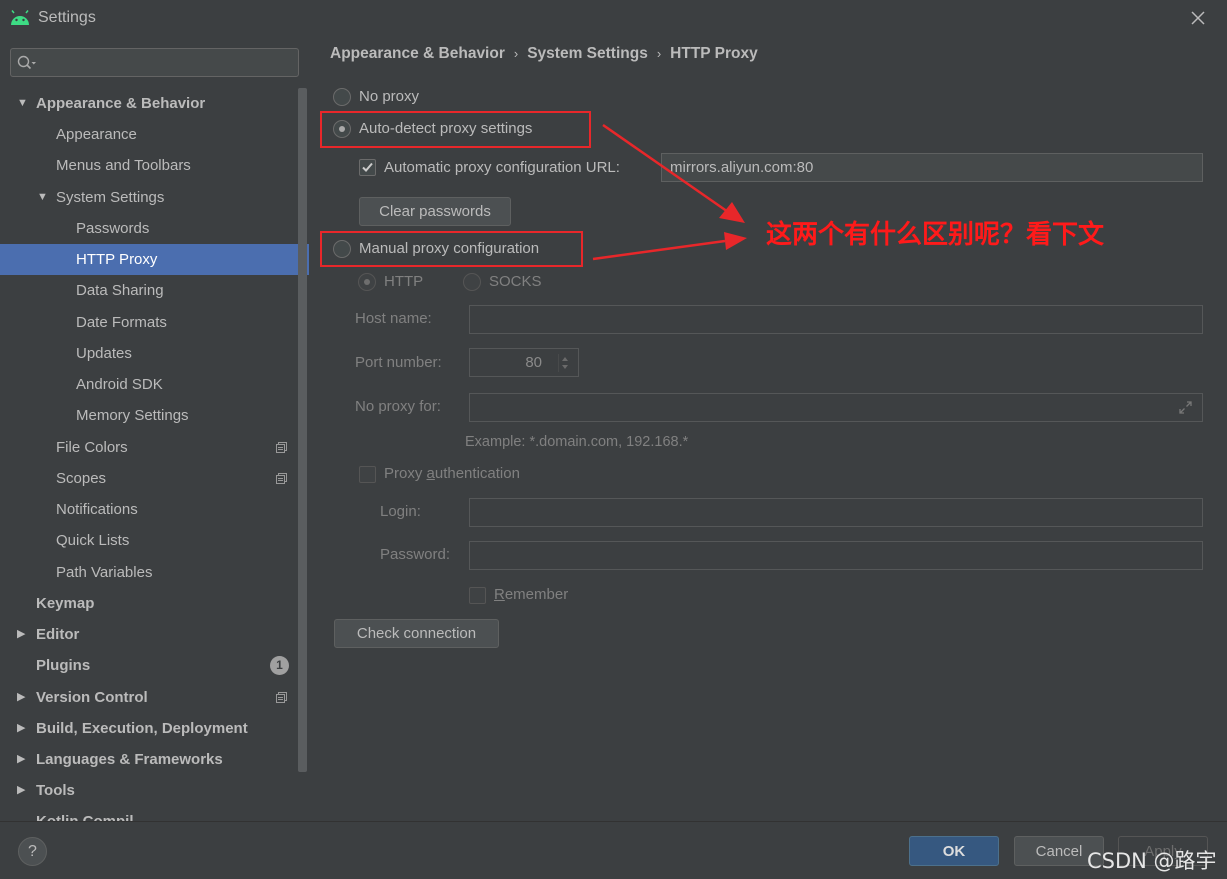 The width and height of the screenshot is (1227, 879). I want to click on tree-item-http-proxy: HTTP Proxy, so click(154, 259).